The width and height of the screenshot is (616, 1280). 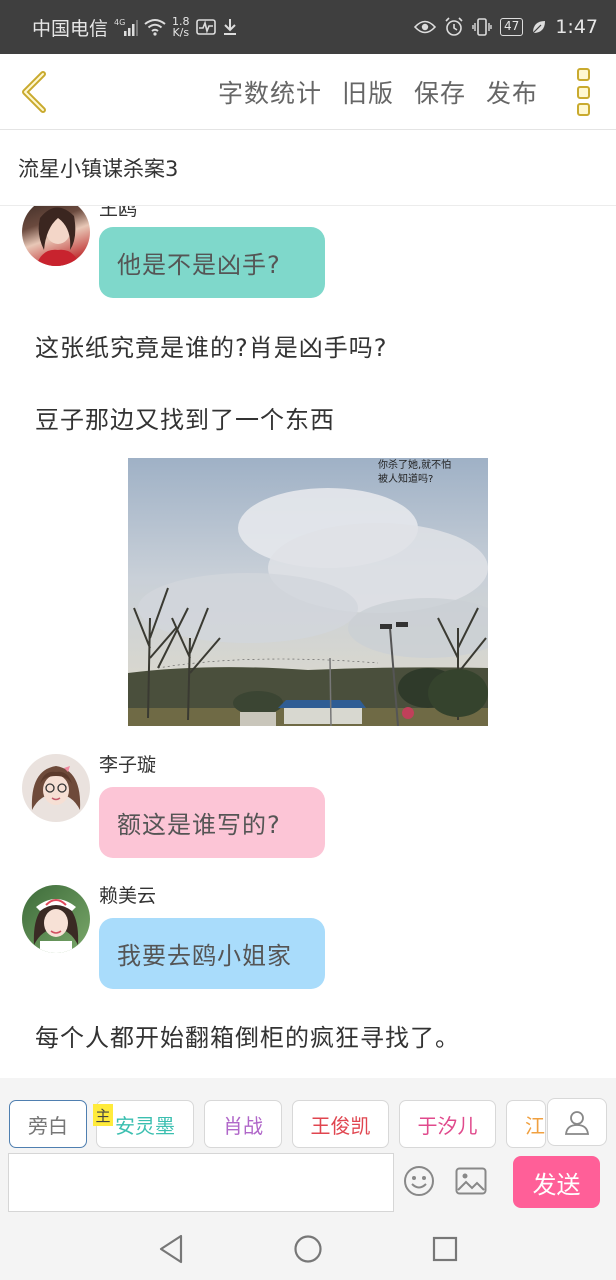 I want to click on character-chip: 于汐儿, so click(x=447, y=1124).